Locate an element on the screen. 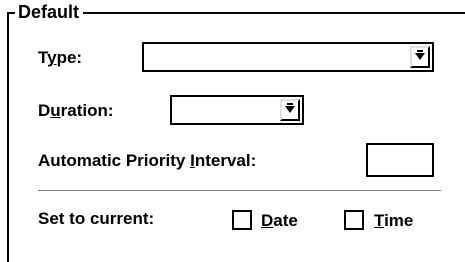 This screenshot has width=465, height=262. separator is located at coordinates (239, 191).